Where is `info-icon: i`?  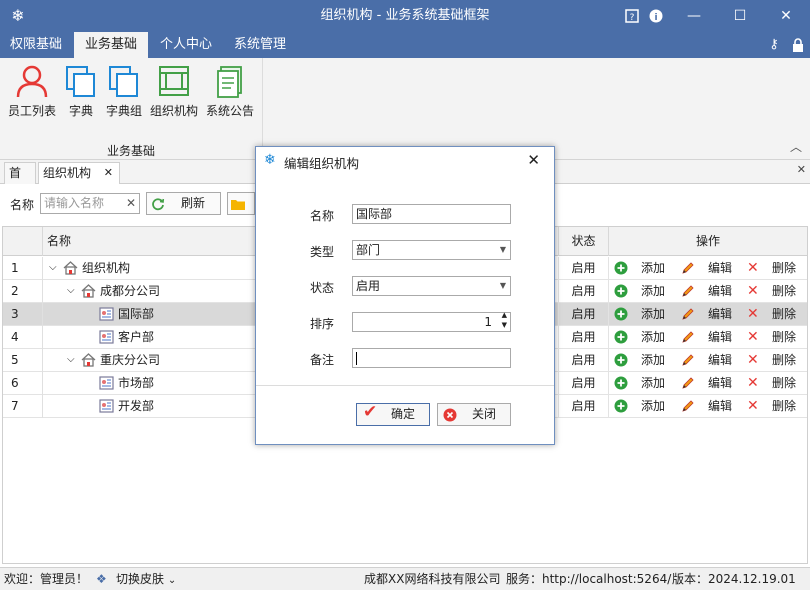 info-icon: i is located at coordinates (656, 16).